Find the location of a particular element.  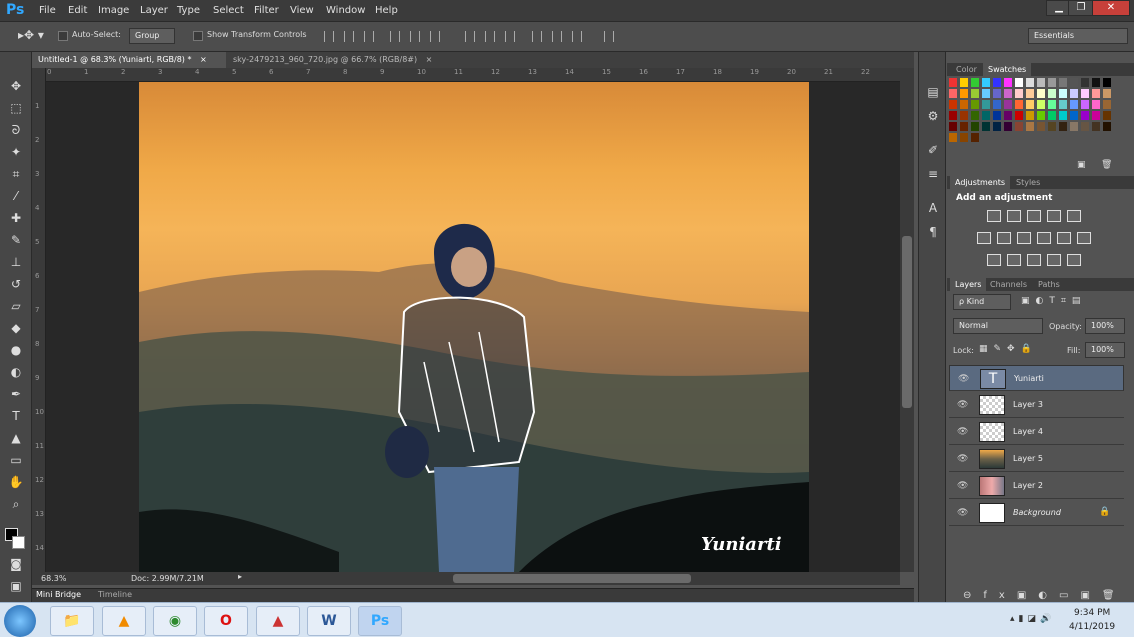

word-taskbar-icon: W is located at coordinates (329, 621).